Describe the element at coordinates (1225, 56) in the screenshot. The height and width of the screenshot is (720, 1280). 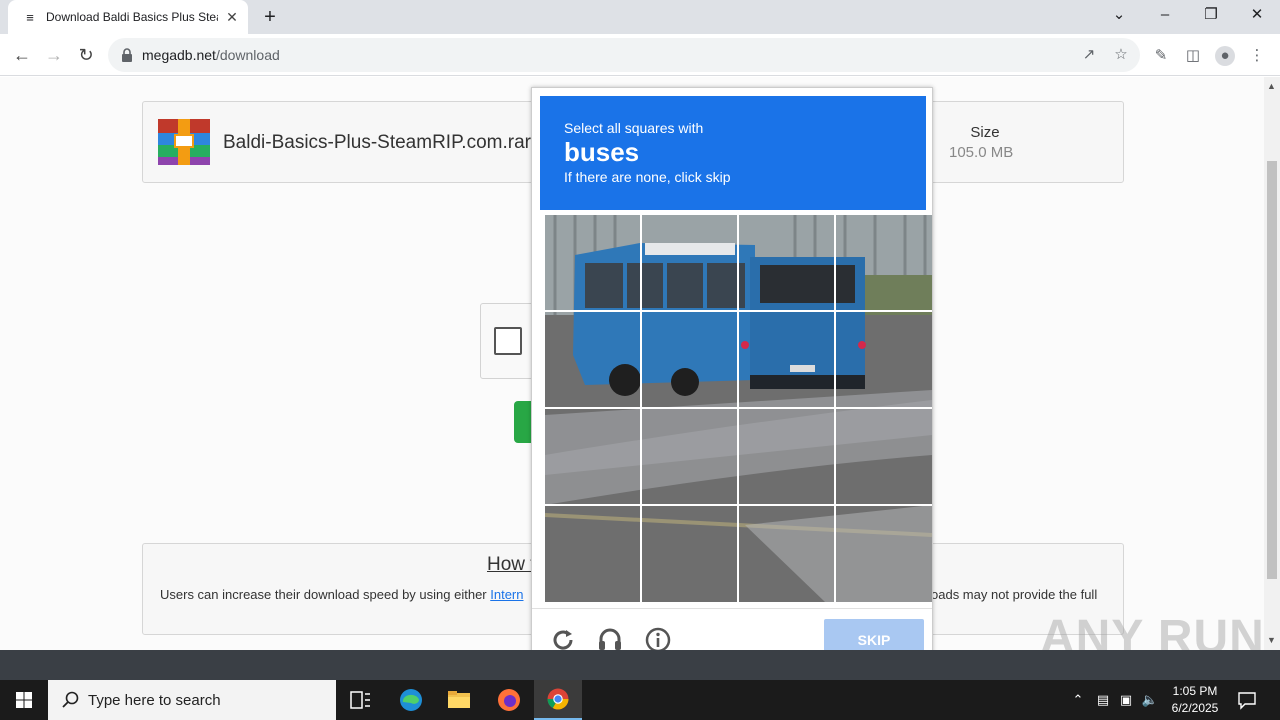
I see `profile-avatar-icon: ●` at that location.